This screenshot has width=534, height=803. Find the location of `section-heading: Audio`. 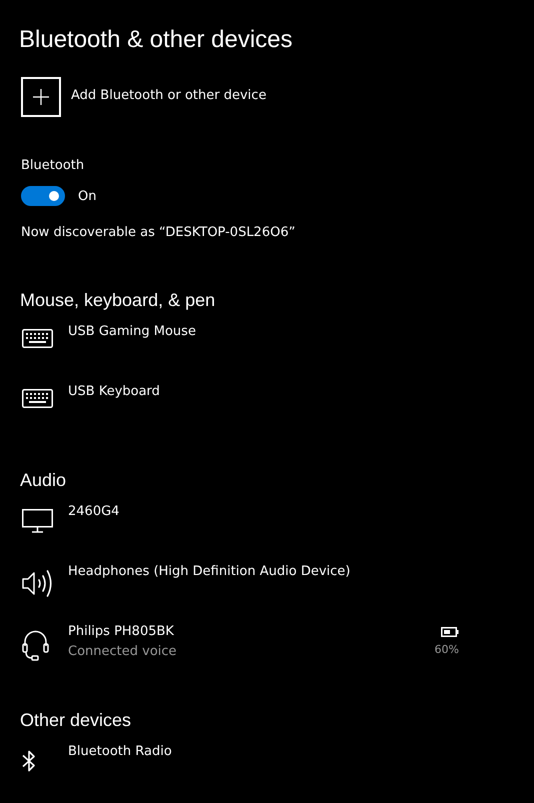

section-heading: Audio is located at coordinates (44, 480).